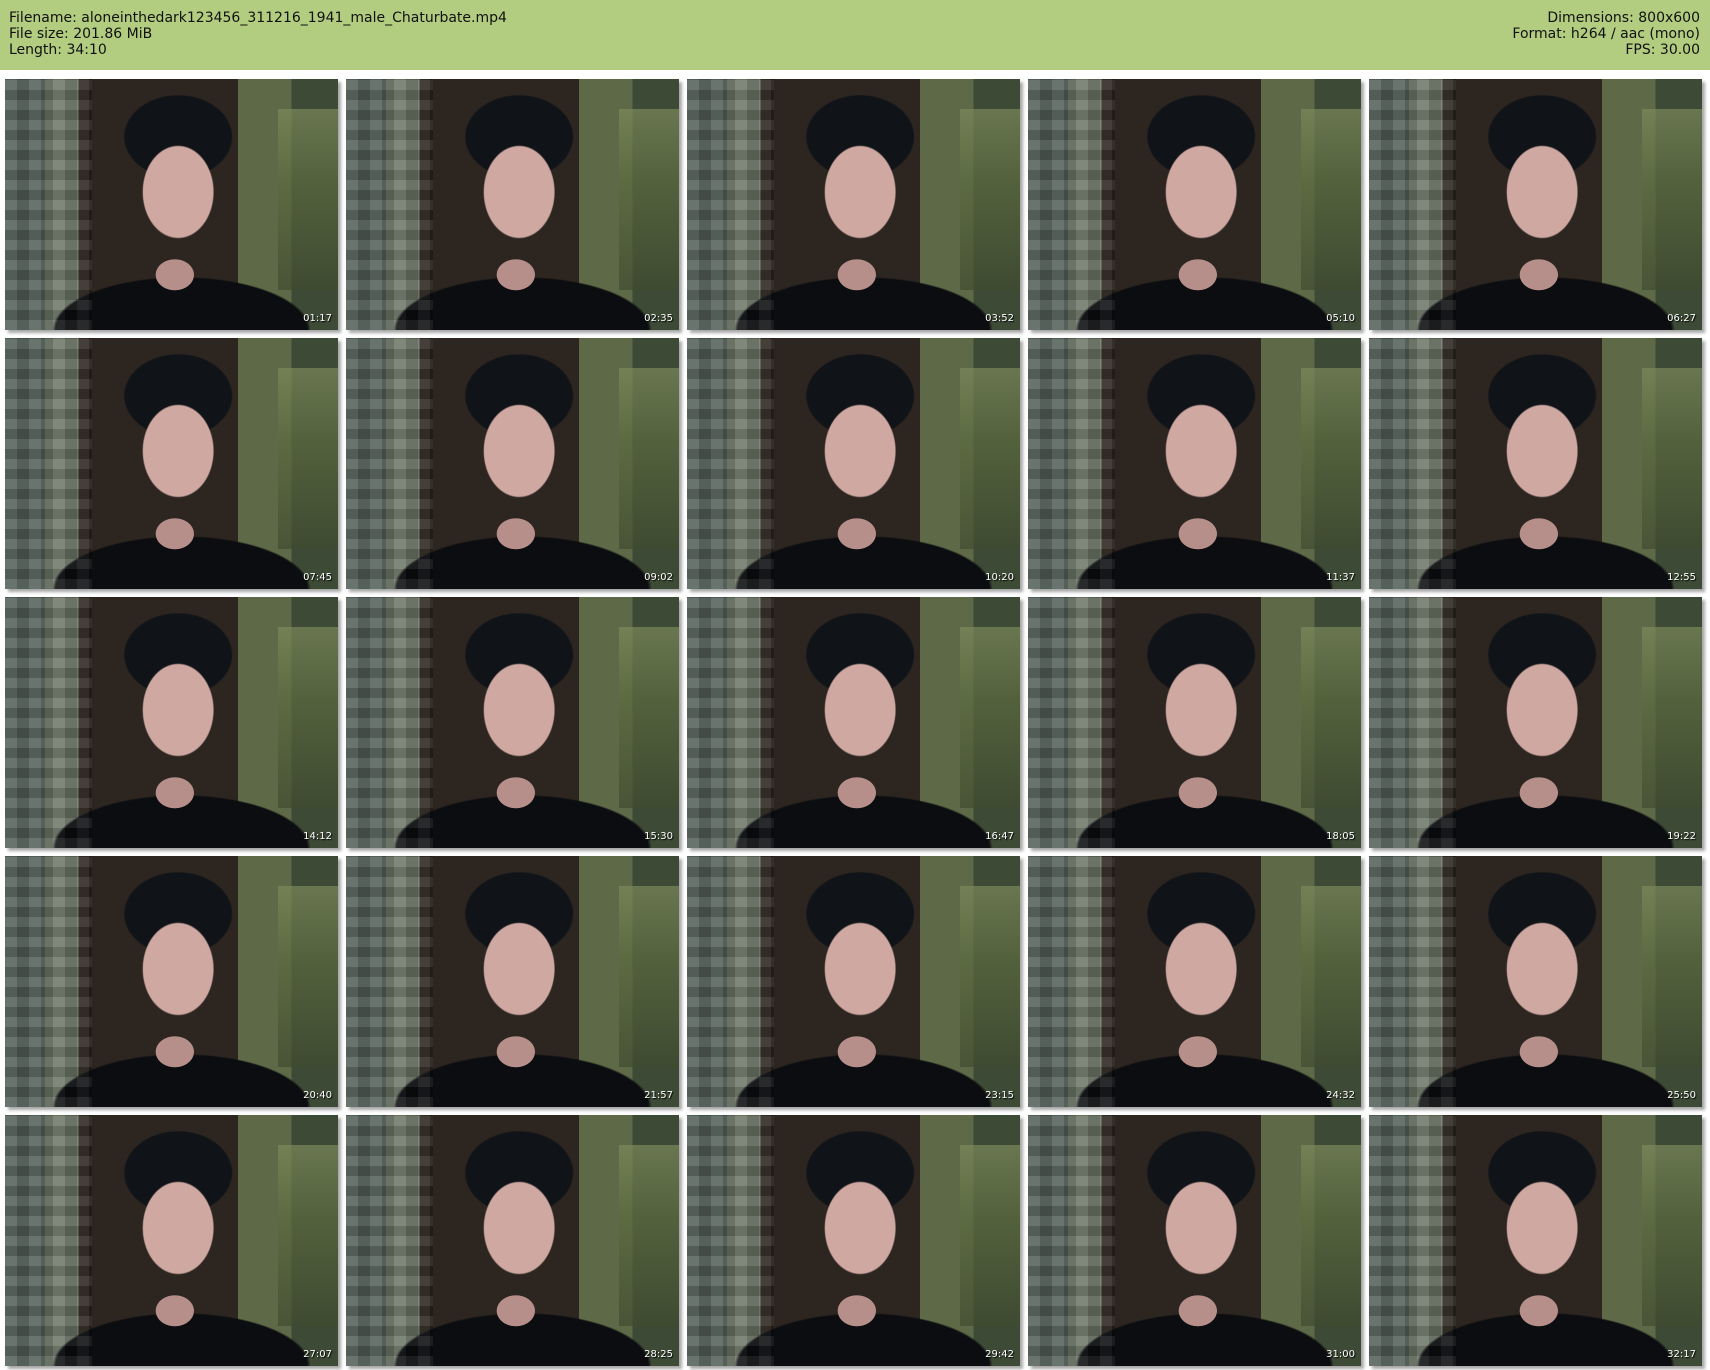 The width and height of the screenshot is (1710, 1370). What do you see at coordinates (853, 204) in the screenshot?
I see `thumbnail: 03:52` at bounding box center [853, 204].